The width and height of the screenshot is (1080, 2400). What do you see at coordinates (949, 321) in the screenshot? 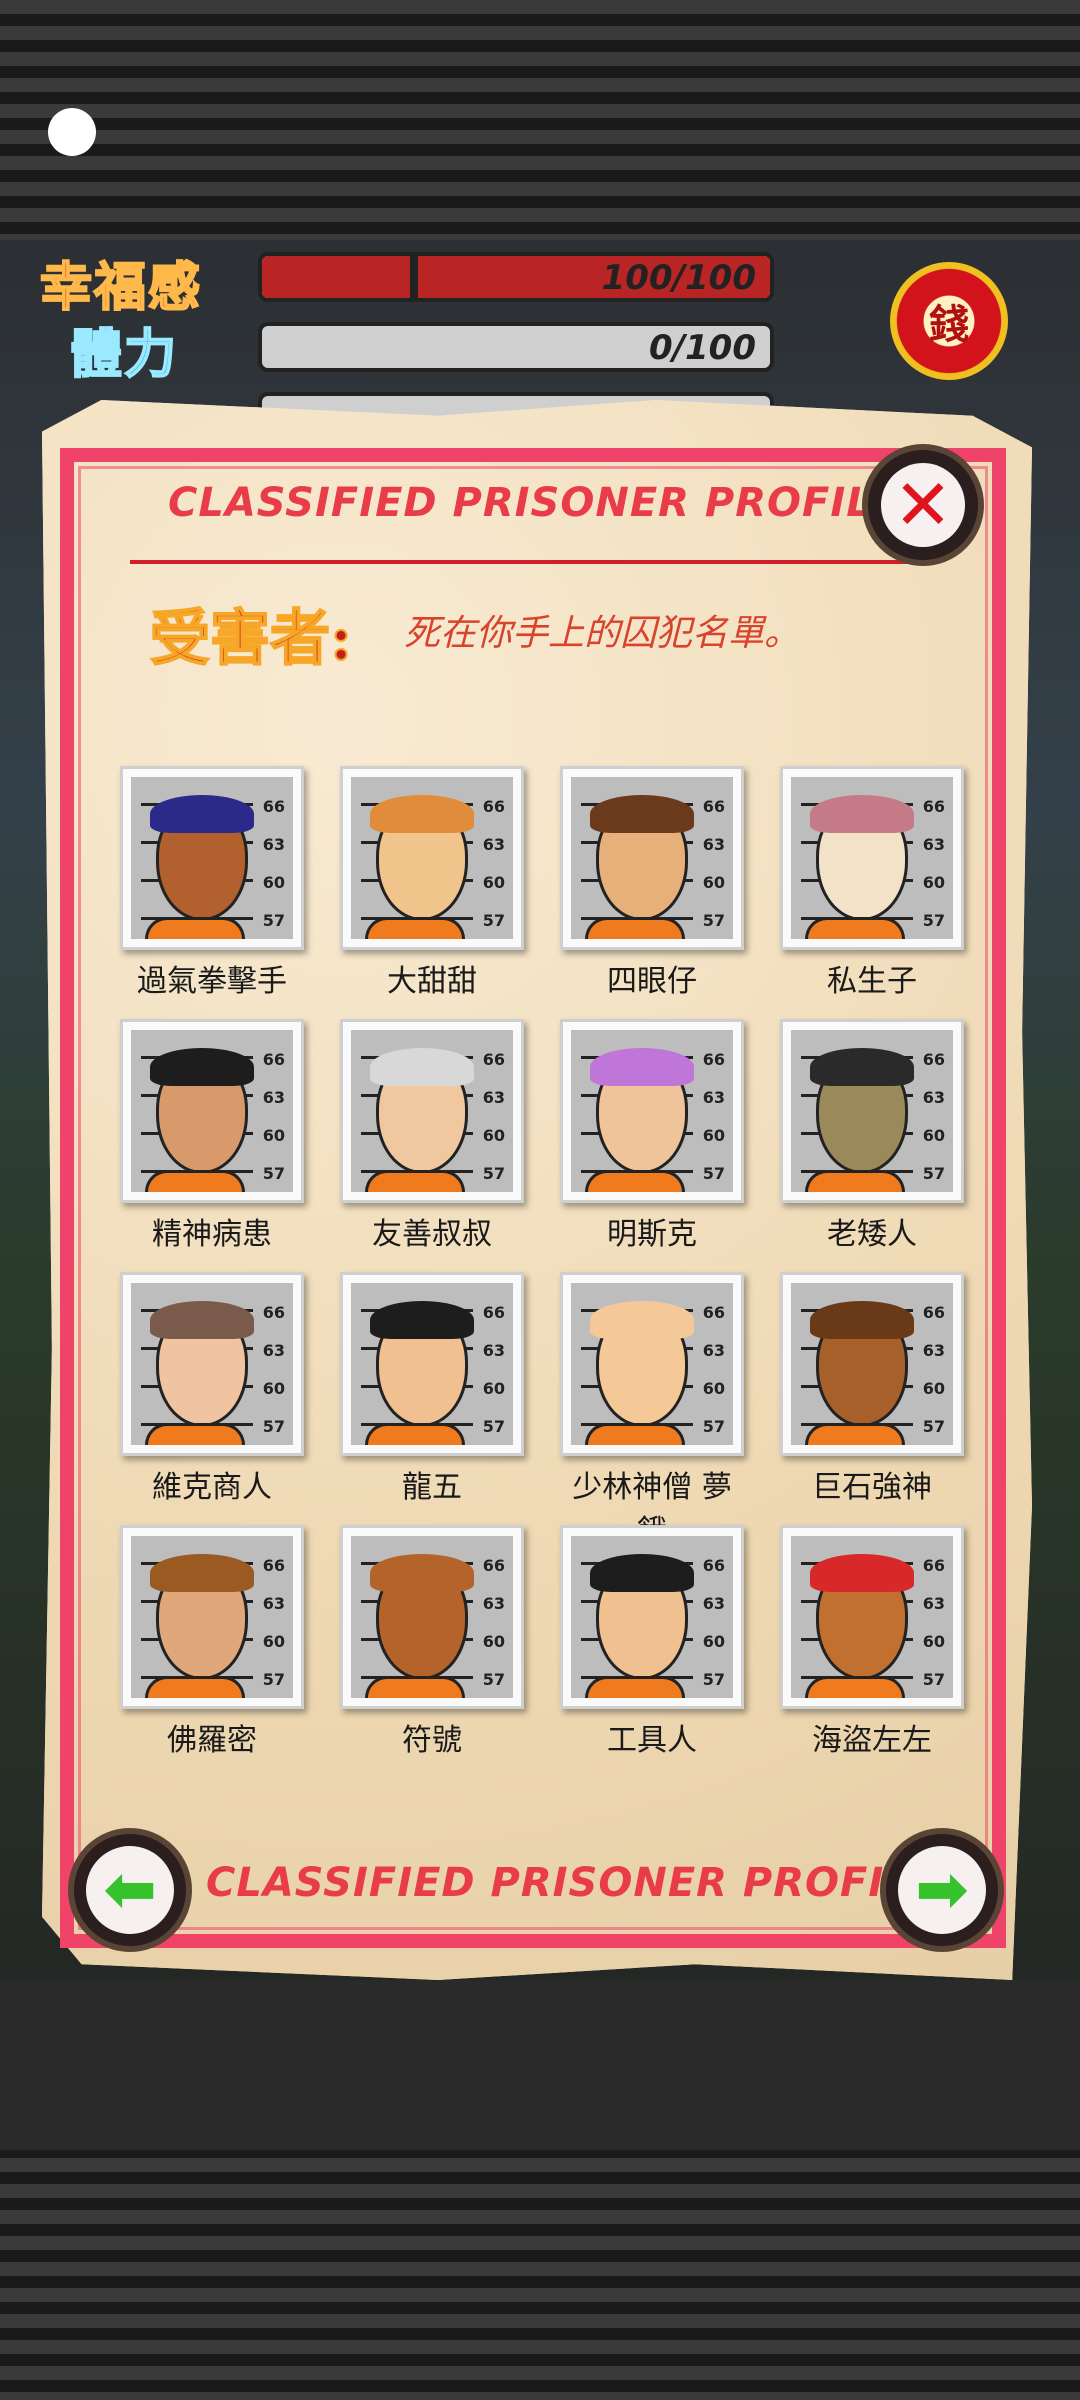
I see `money-button: 錢` at bounding box center [949, 321].